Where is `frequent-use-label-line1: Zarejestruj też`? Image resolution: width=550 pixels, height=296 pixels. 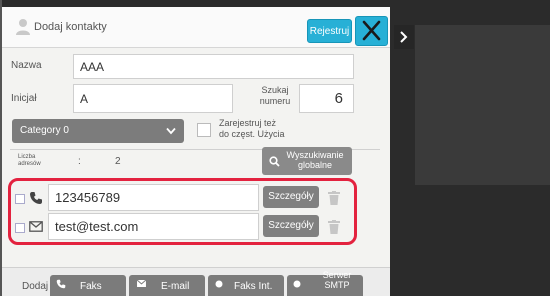 frequent-use-label-line1: Zarejestruj też is located at coordinates (248, 123).